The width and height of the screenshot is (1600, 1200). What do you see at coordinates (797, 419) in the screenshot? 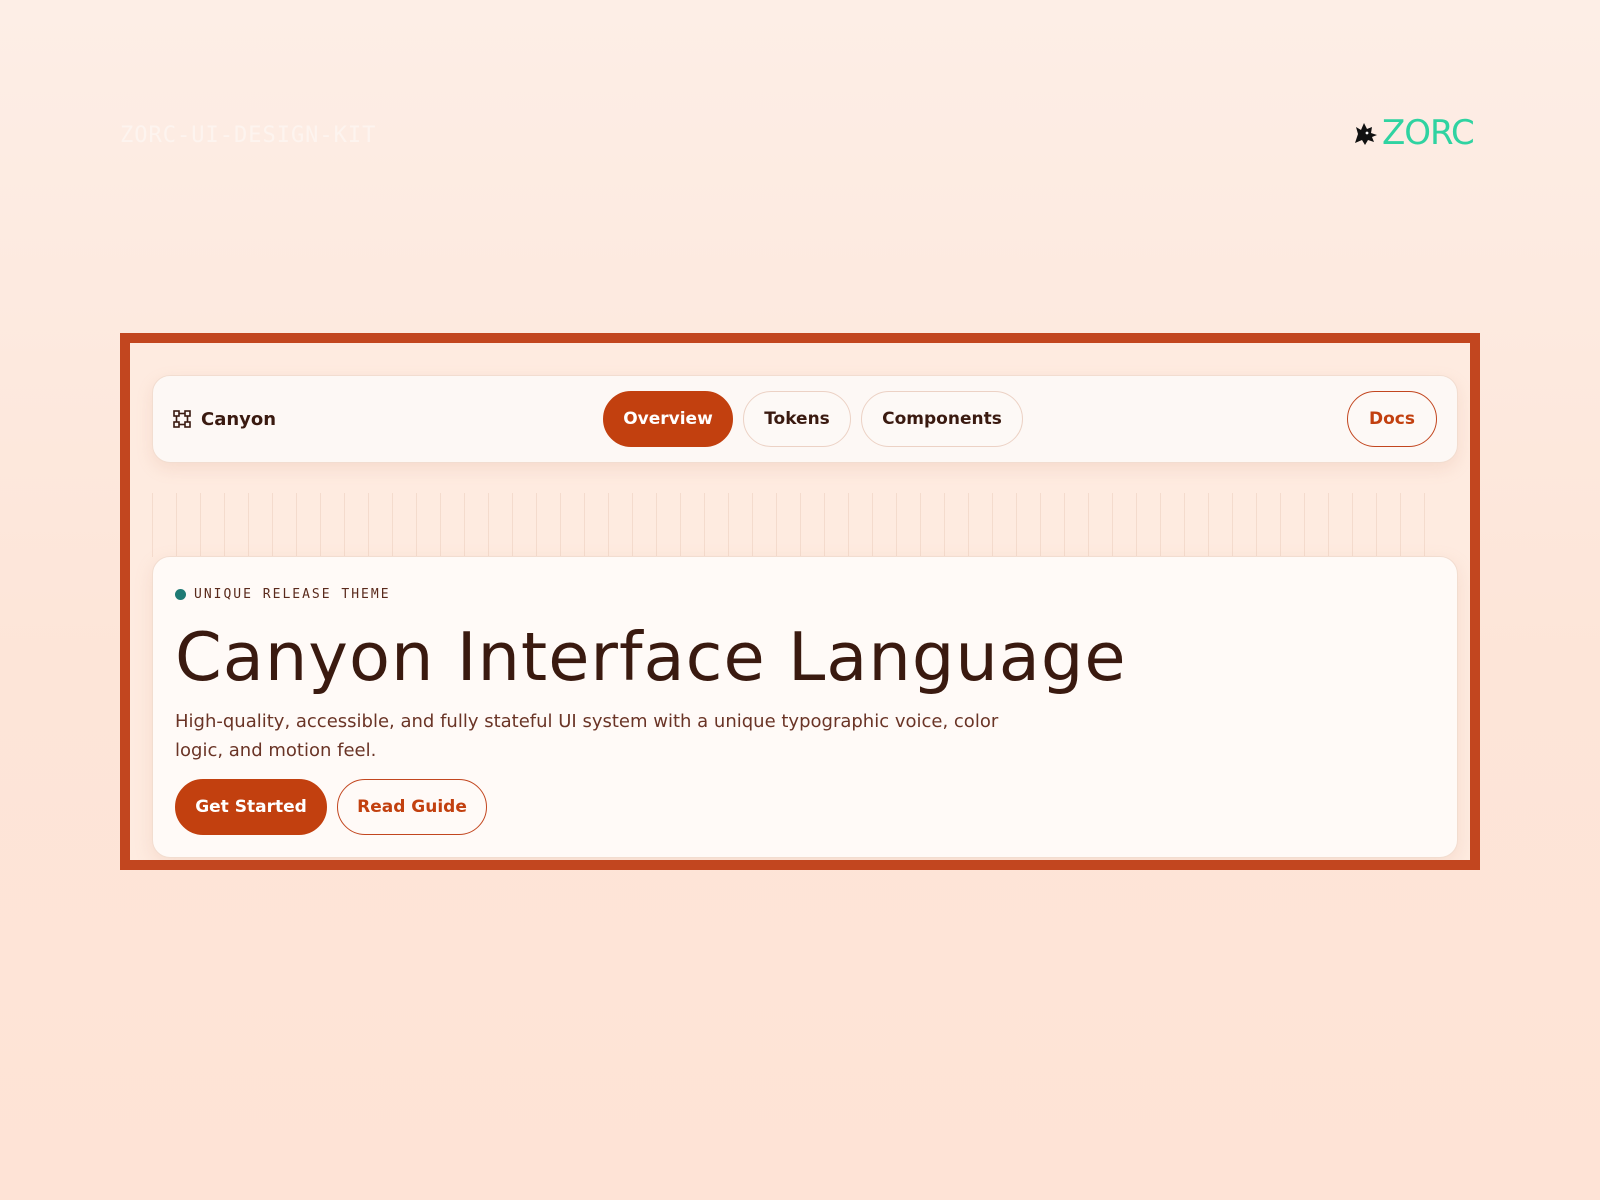
I see `tab-tokens: Tokens` at bounding box center [797, 419].